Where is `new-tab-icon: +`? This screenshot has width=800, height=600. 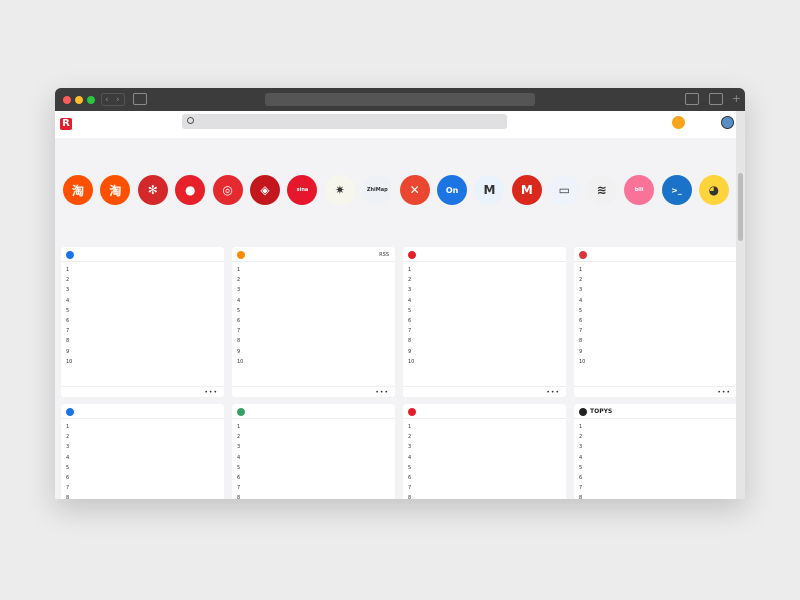
new-tab-icon: + is located at coordinates (736, 98).